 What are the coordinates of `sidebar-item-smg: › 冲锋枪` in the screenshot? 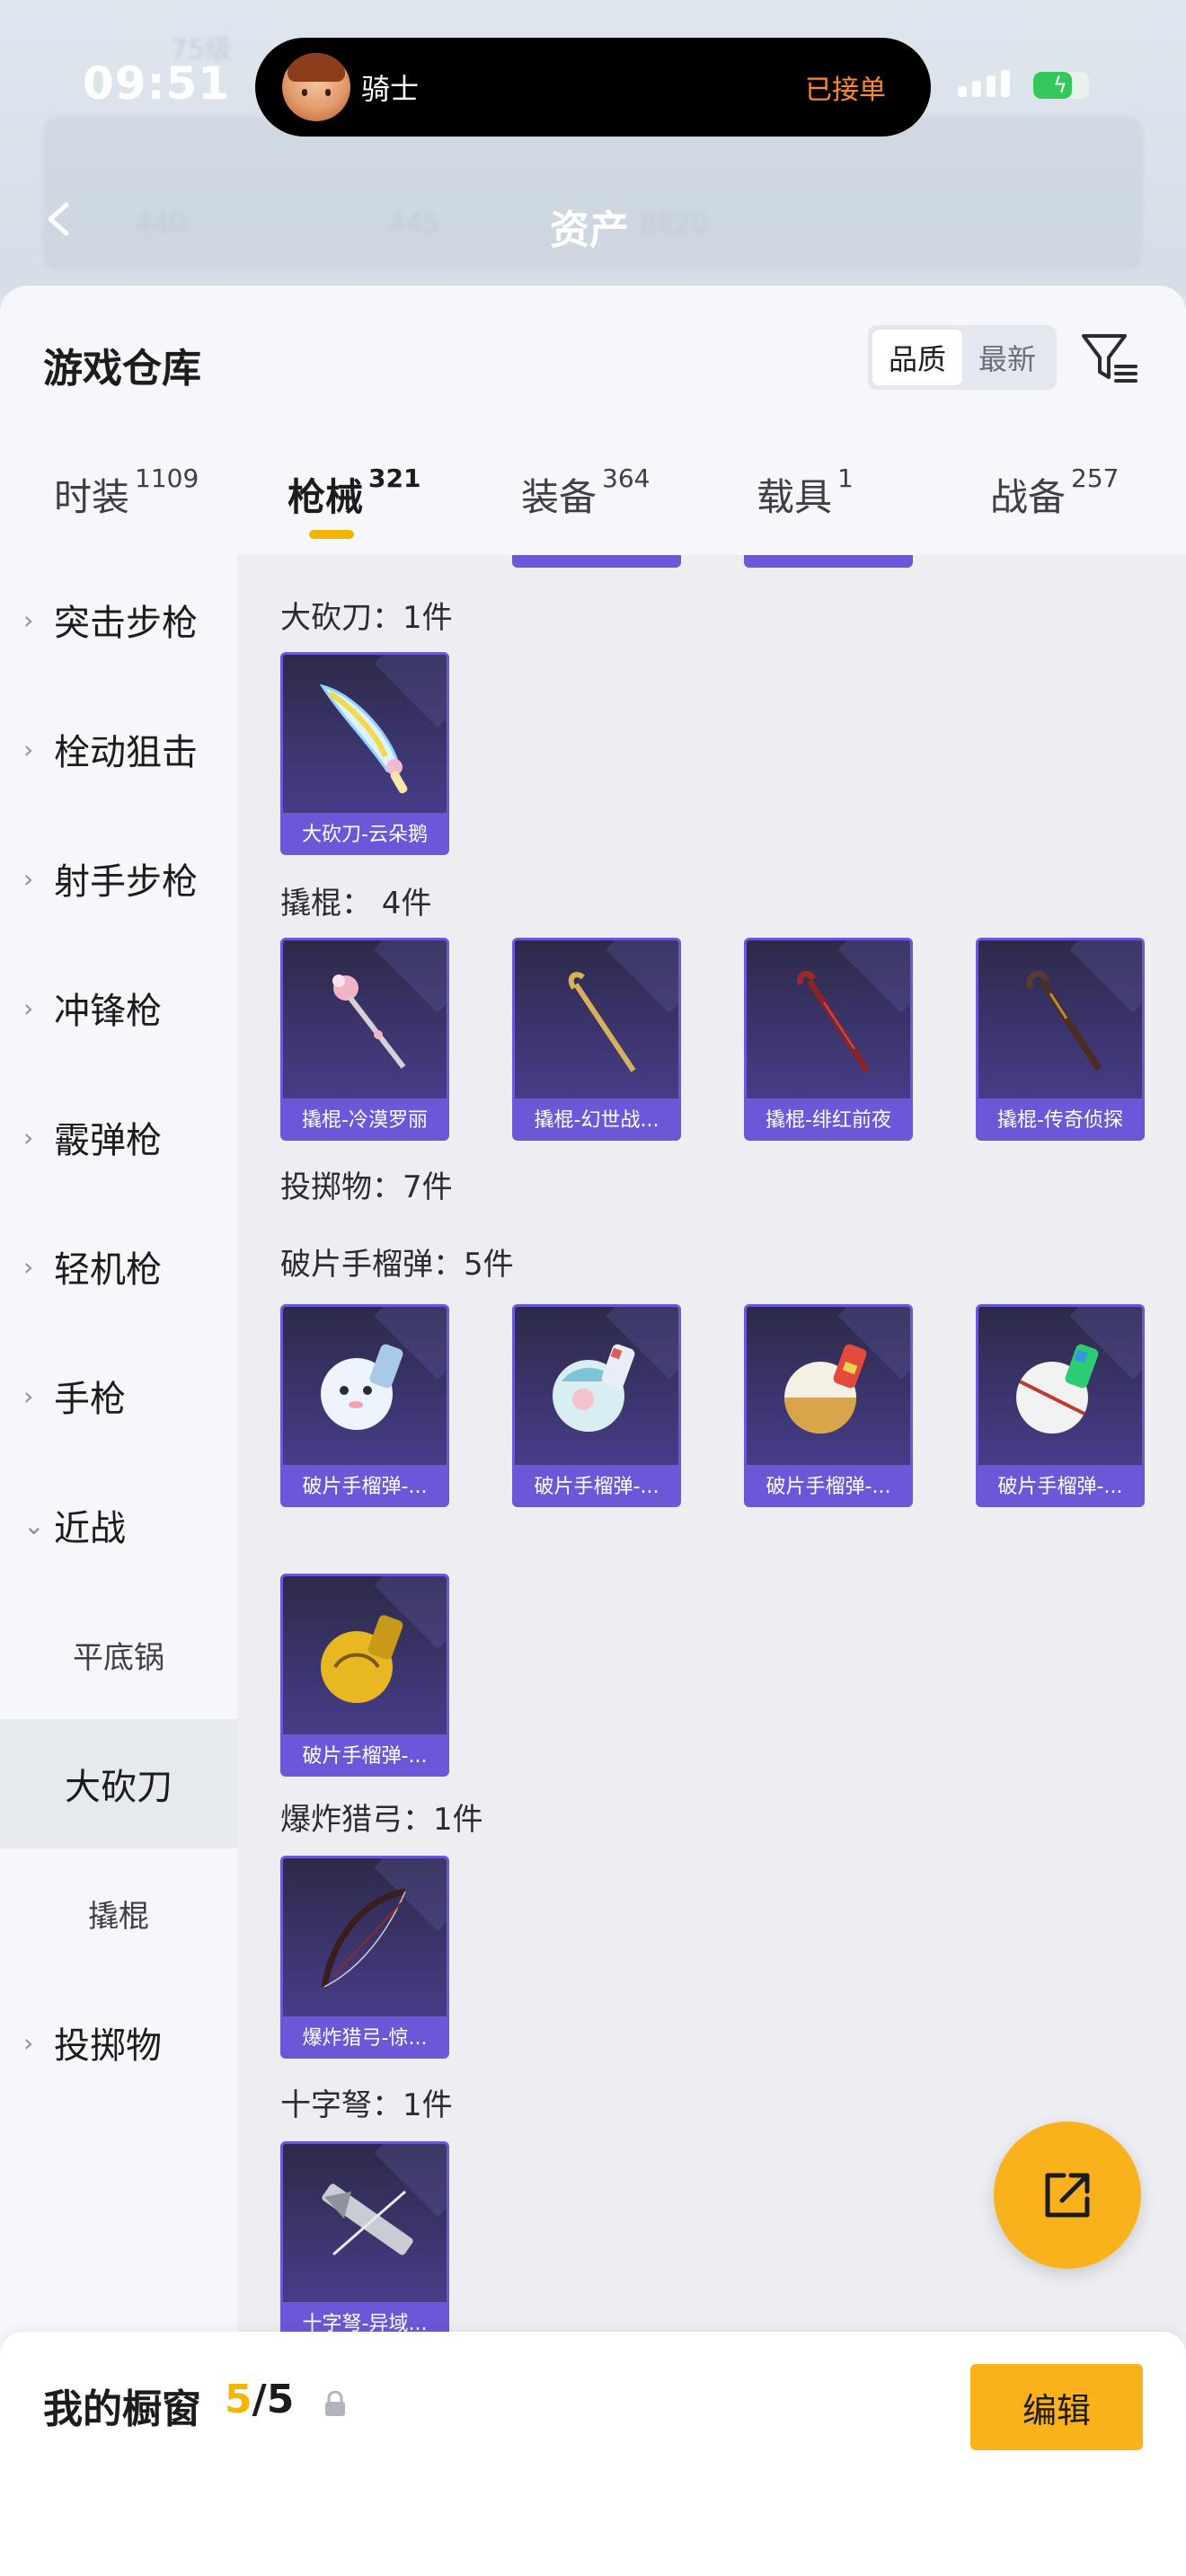 It's located at (118, 1007).